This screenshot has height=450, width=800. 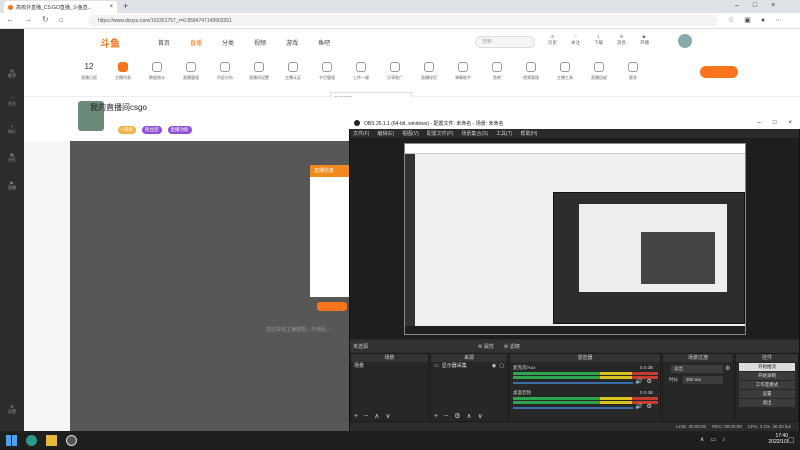 What do you see at coordinates (61, 19) in the screenshot?
I see `home-icon: ⌂` at bounding box center [61, 19].